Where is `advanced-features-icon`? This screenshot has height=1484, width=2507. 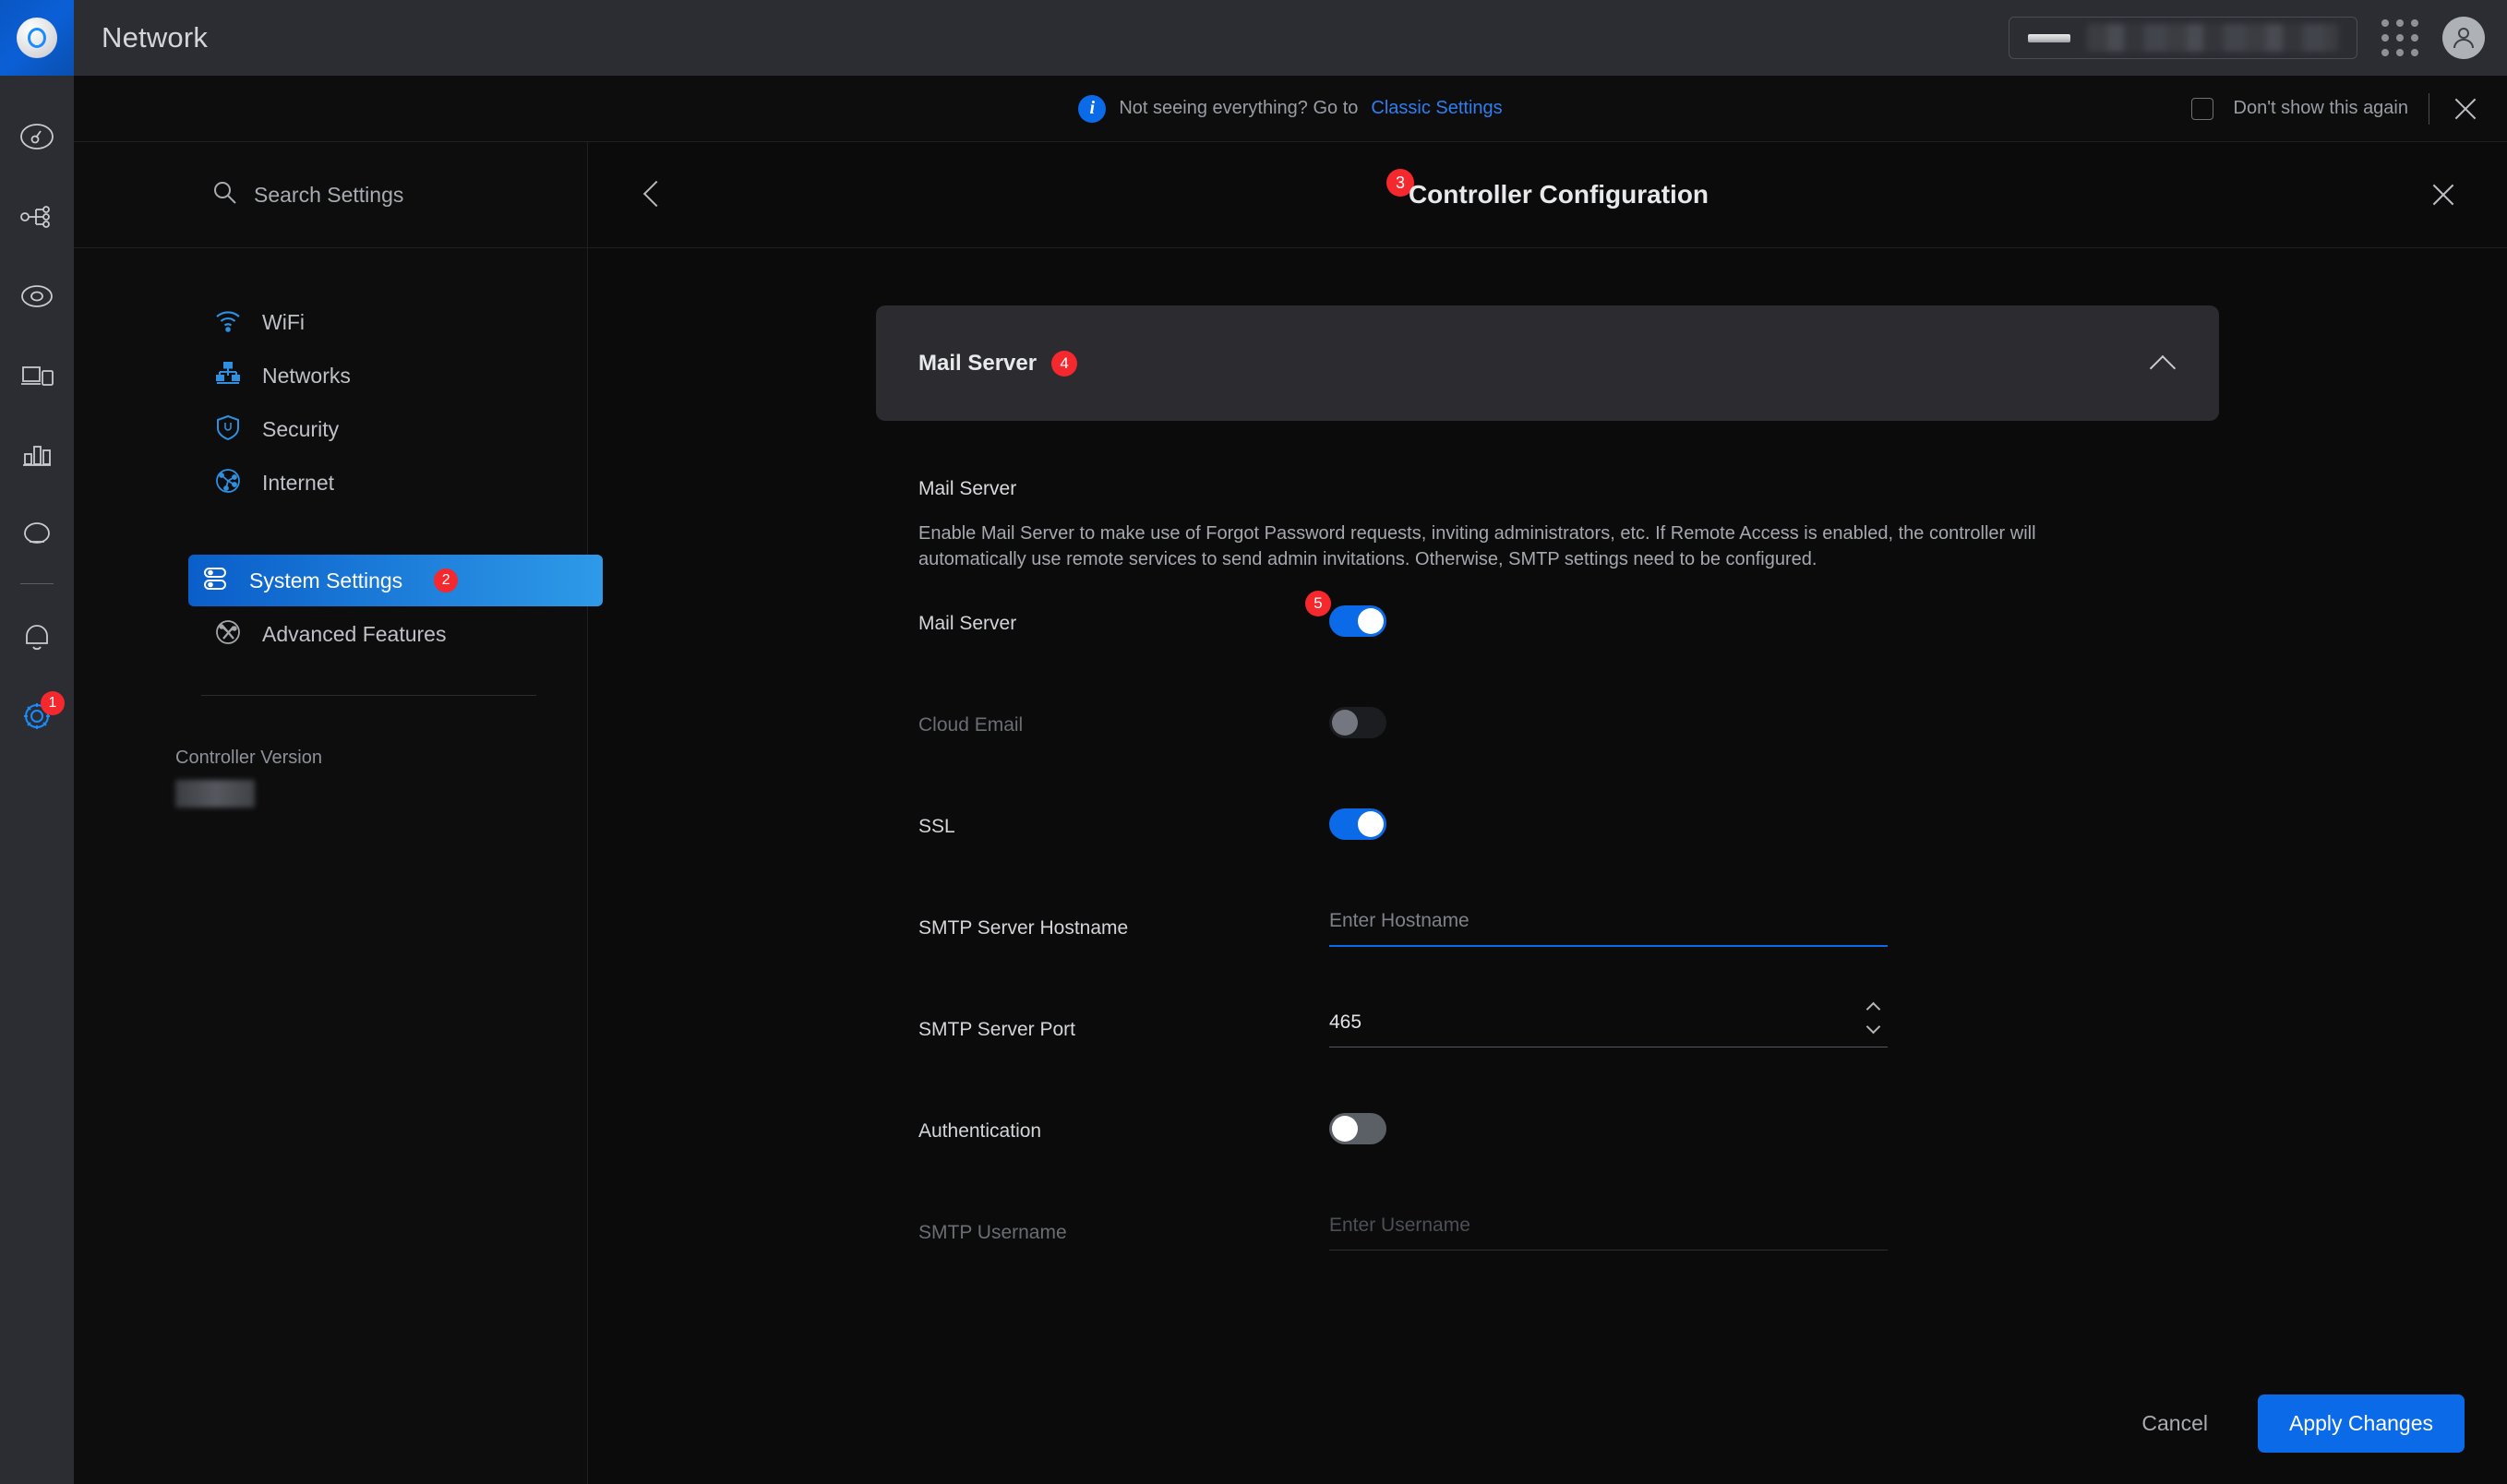
advanced-features-icon is located at coordinates (228, 634).